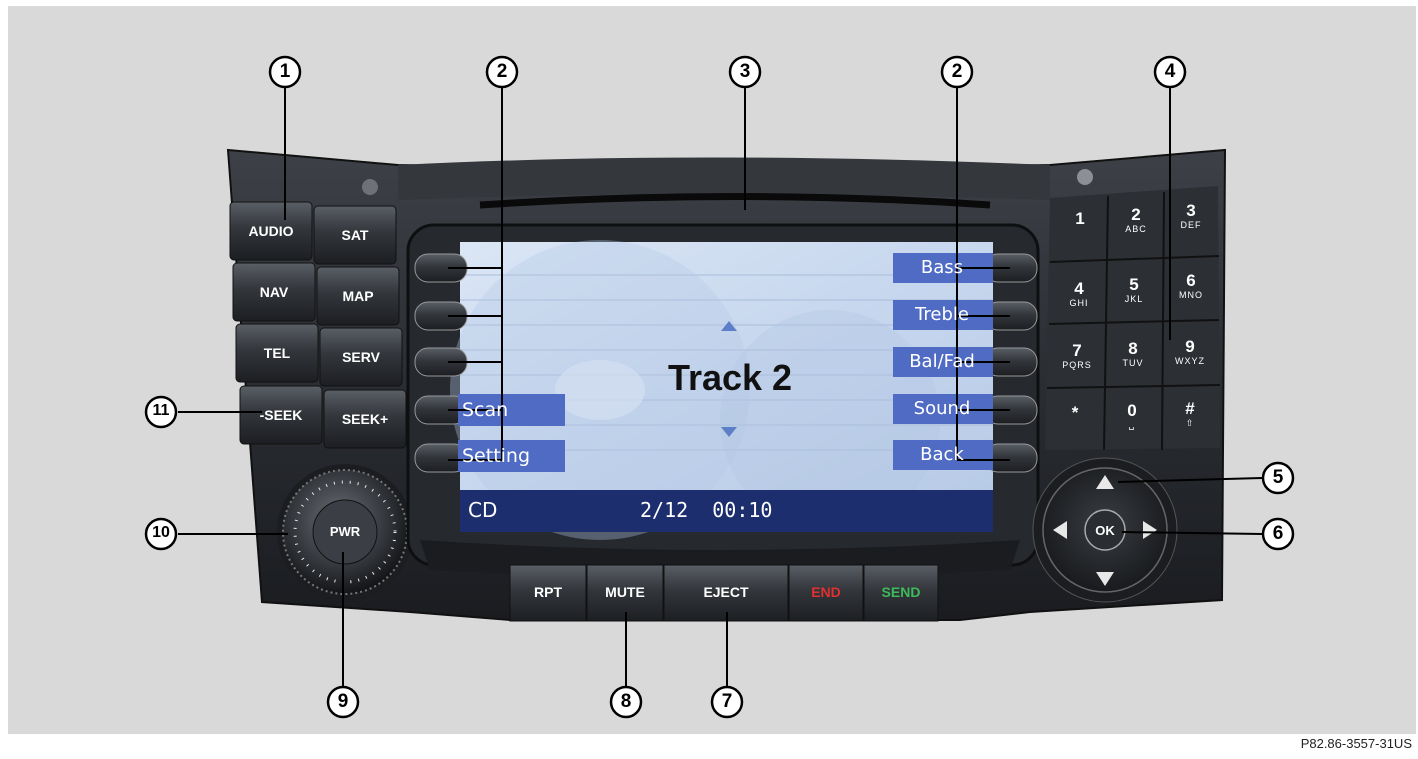 This screenshot has height=759, width=1418. Describe the element at coordinates (343, 701) in the screenshot. I see `callout-9: 9` at that location.